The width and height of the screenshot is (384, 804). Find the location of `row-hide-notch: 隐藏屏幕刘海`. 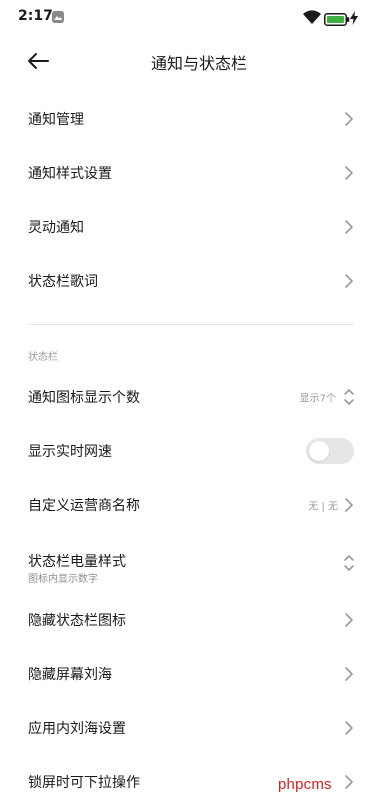

row-hide-notch: 隐藏屏幕刘海 is located at coordinates (192, 674).